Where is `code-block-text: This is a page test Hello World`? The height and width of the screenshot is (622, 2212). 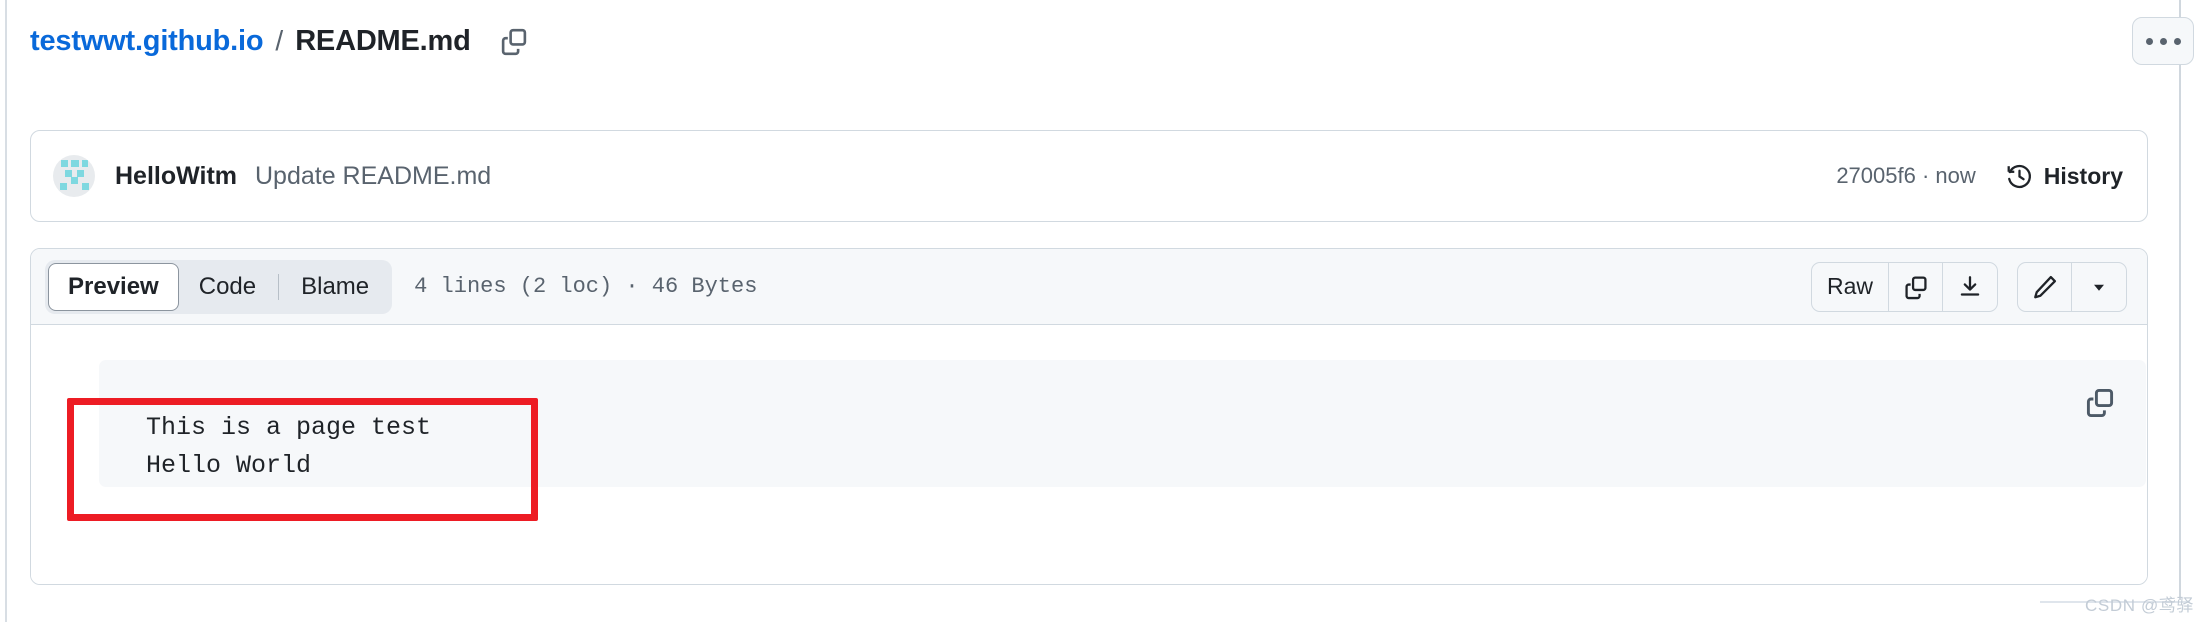 code-block-text: This is a page test Hello World is located at coordinates (289, 446).